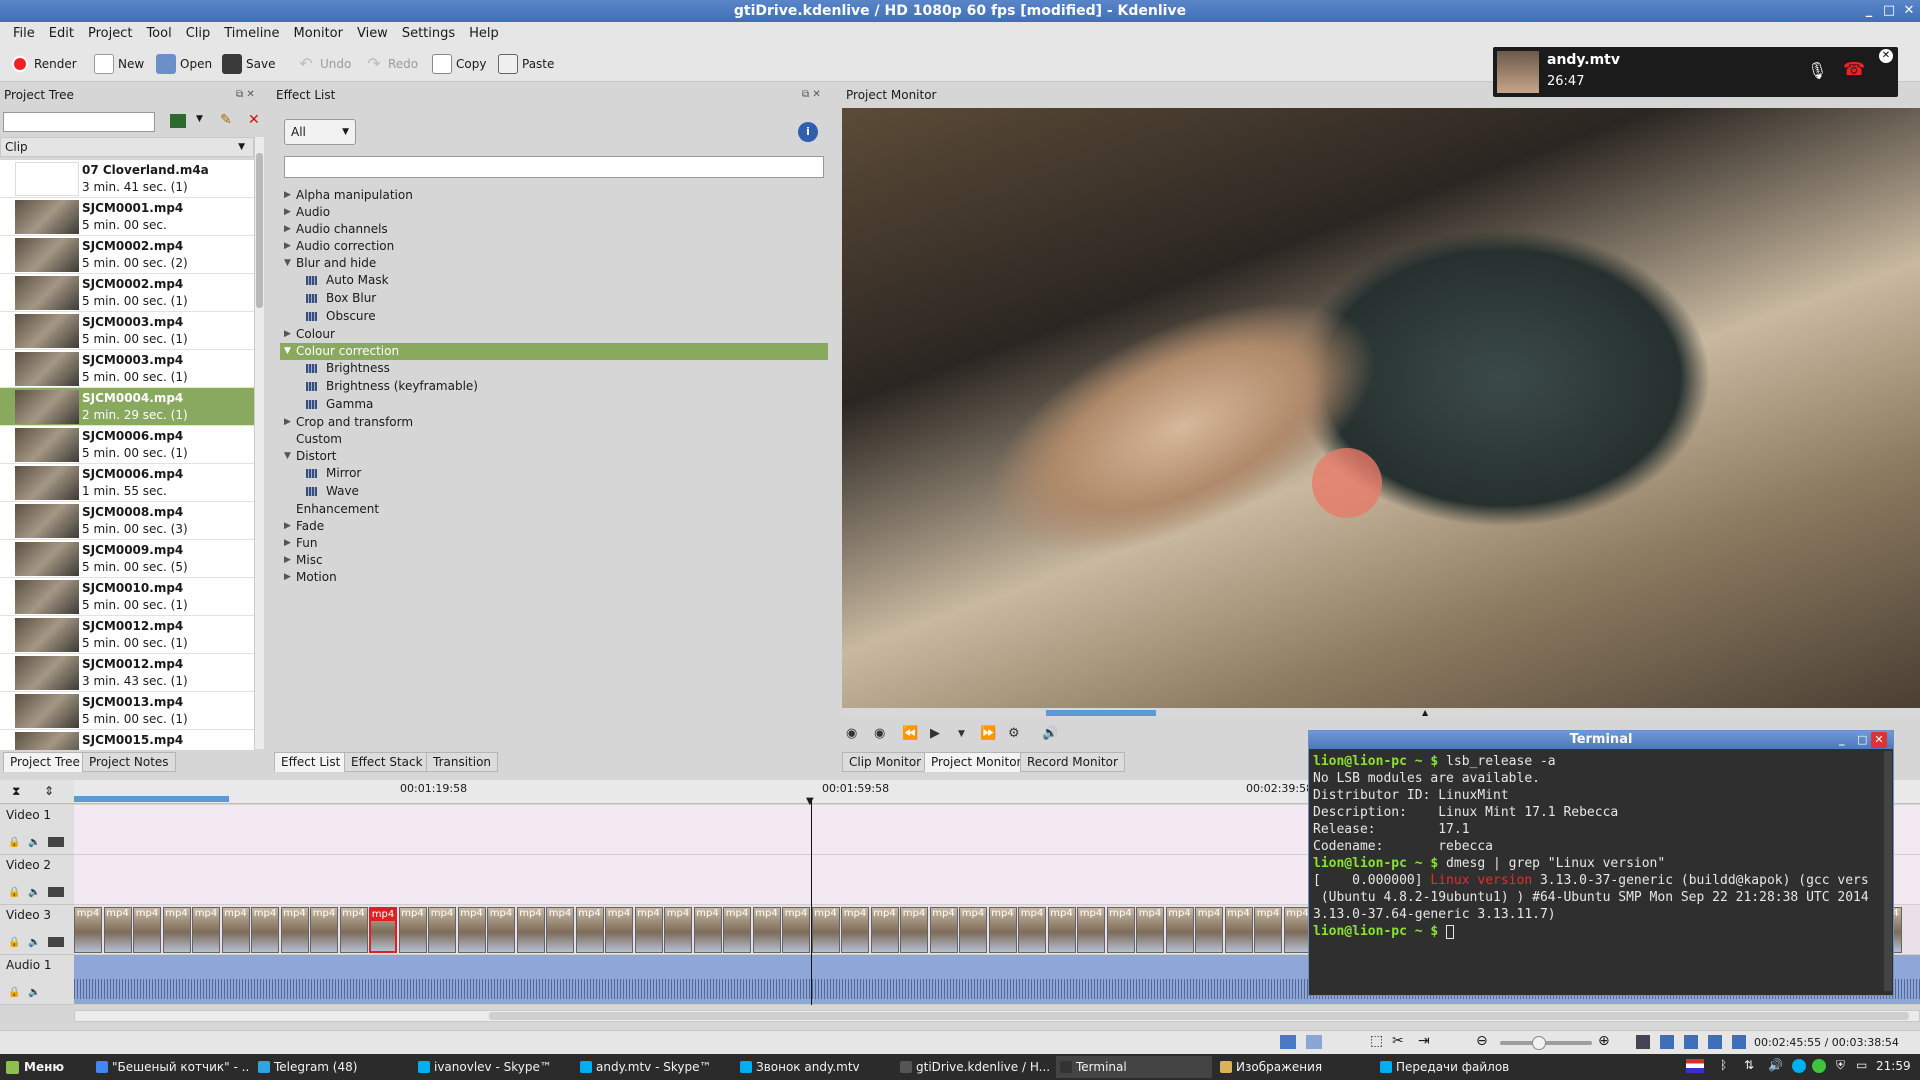 The image size is (1920, 1080). I want to click on effect-category: ▼ Blur and hide, so click(554, 263).